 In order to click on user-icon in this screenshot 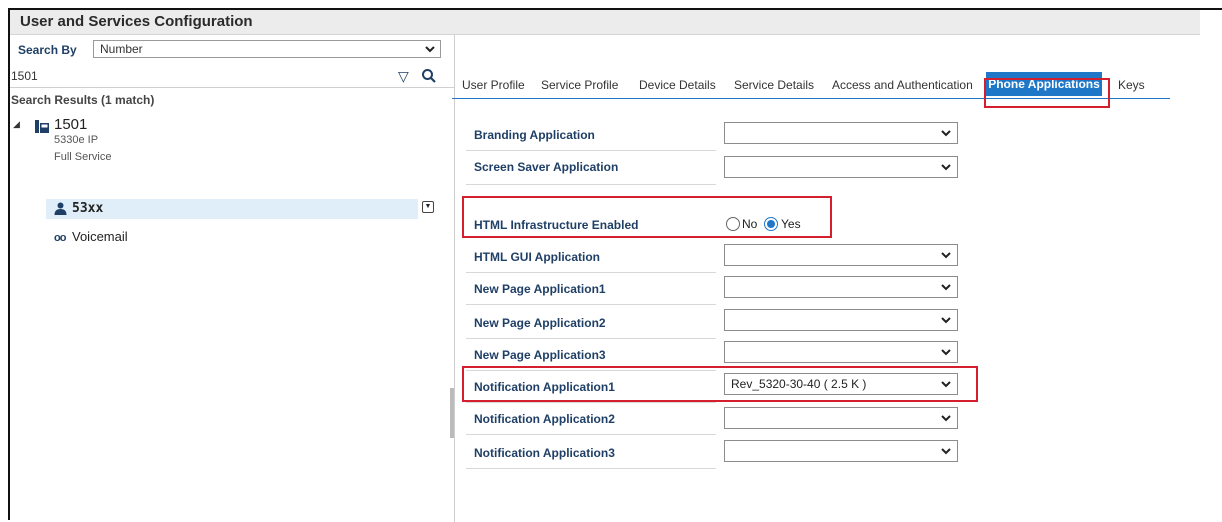, I will do `click(60, 208)`.